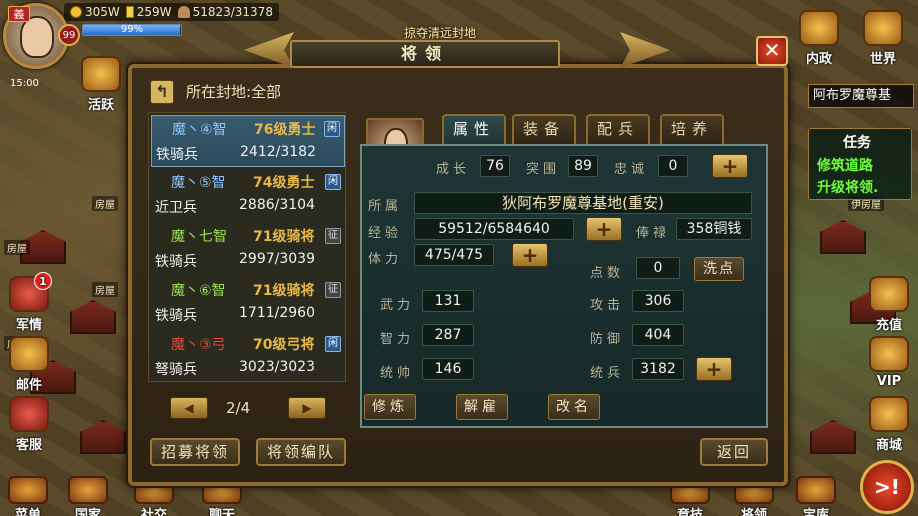 The height and width of the screenshot is (516, 918). Describe the element at coordinates (301, 452) in the screenshot. I see `formation-button: 将领编队` at that location.